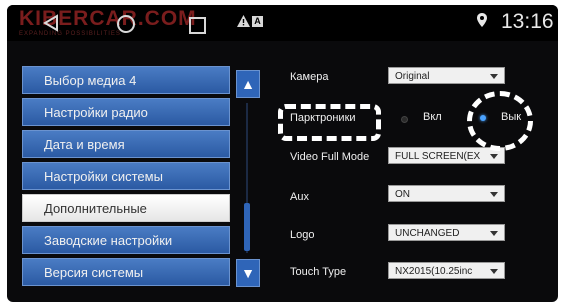  I want to click on menu-item-date-time: Дата и время, so click(126, 144).